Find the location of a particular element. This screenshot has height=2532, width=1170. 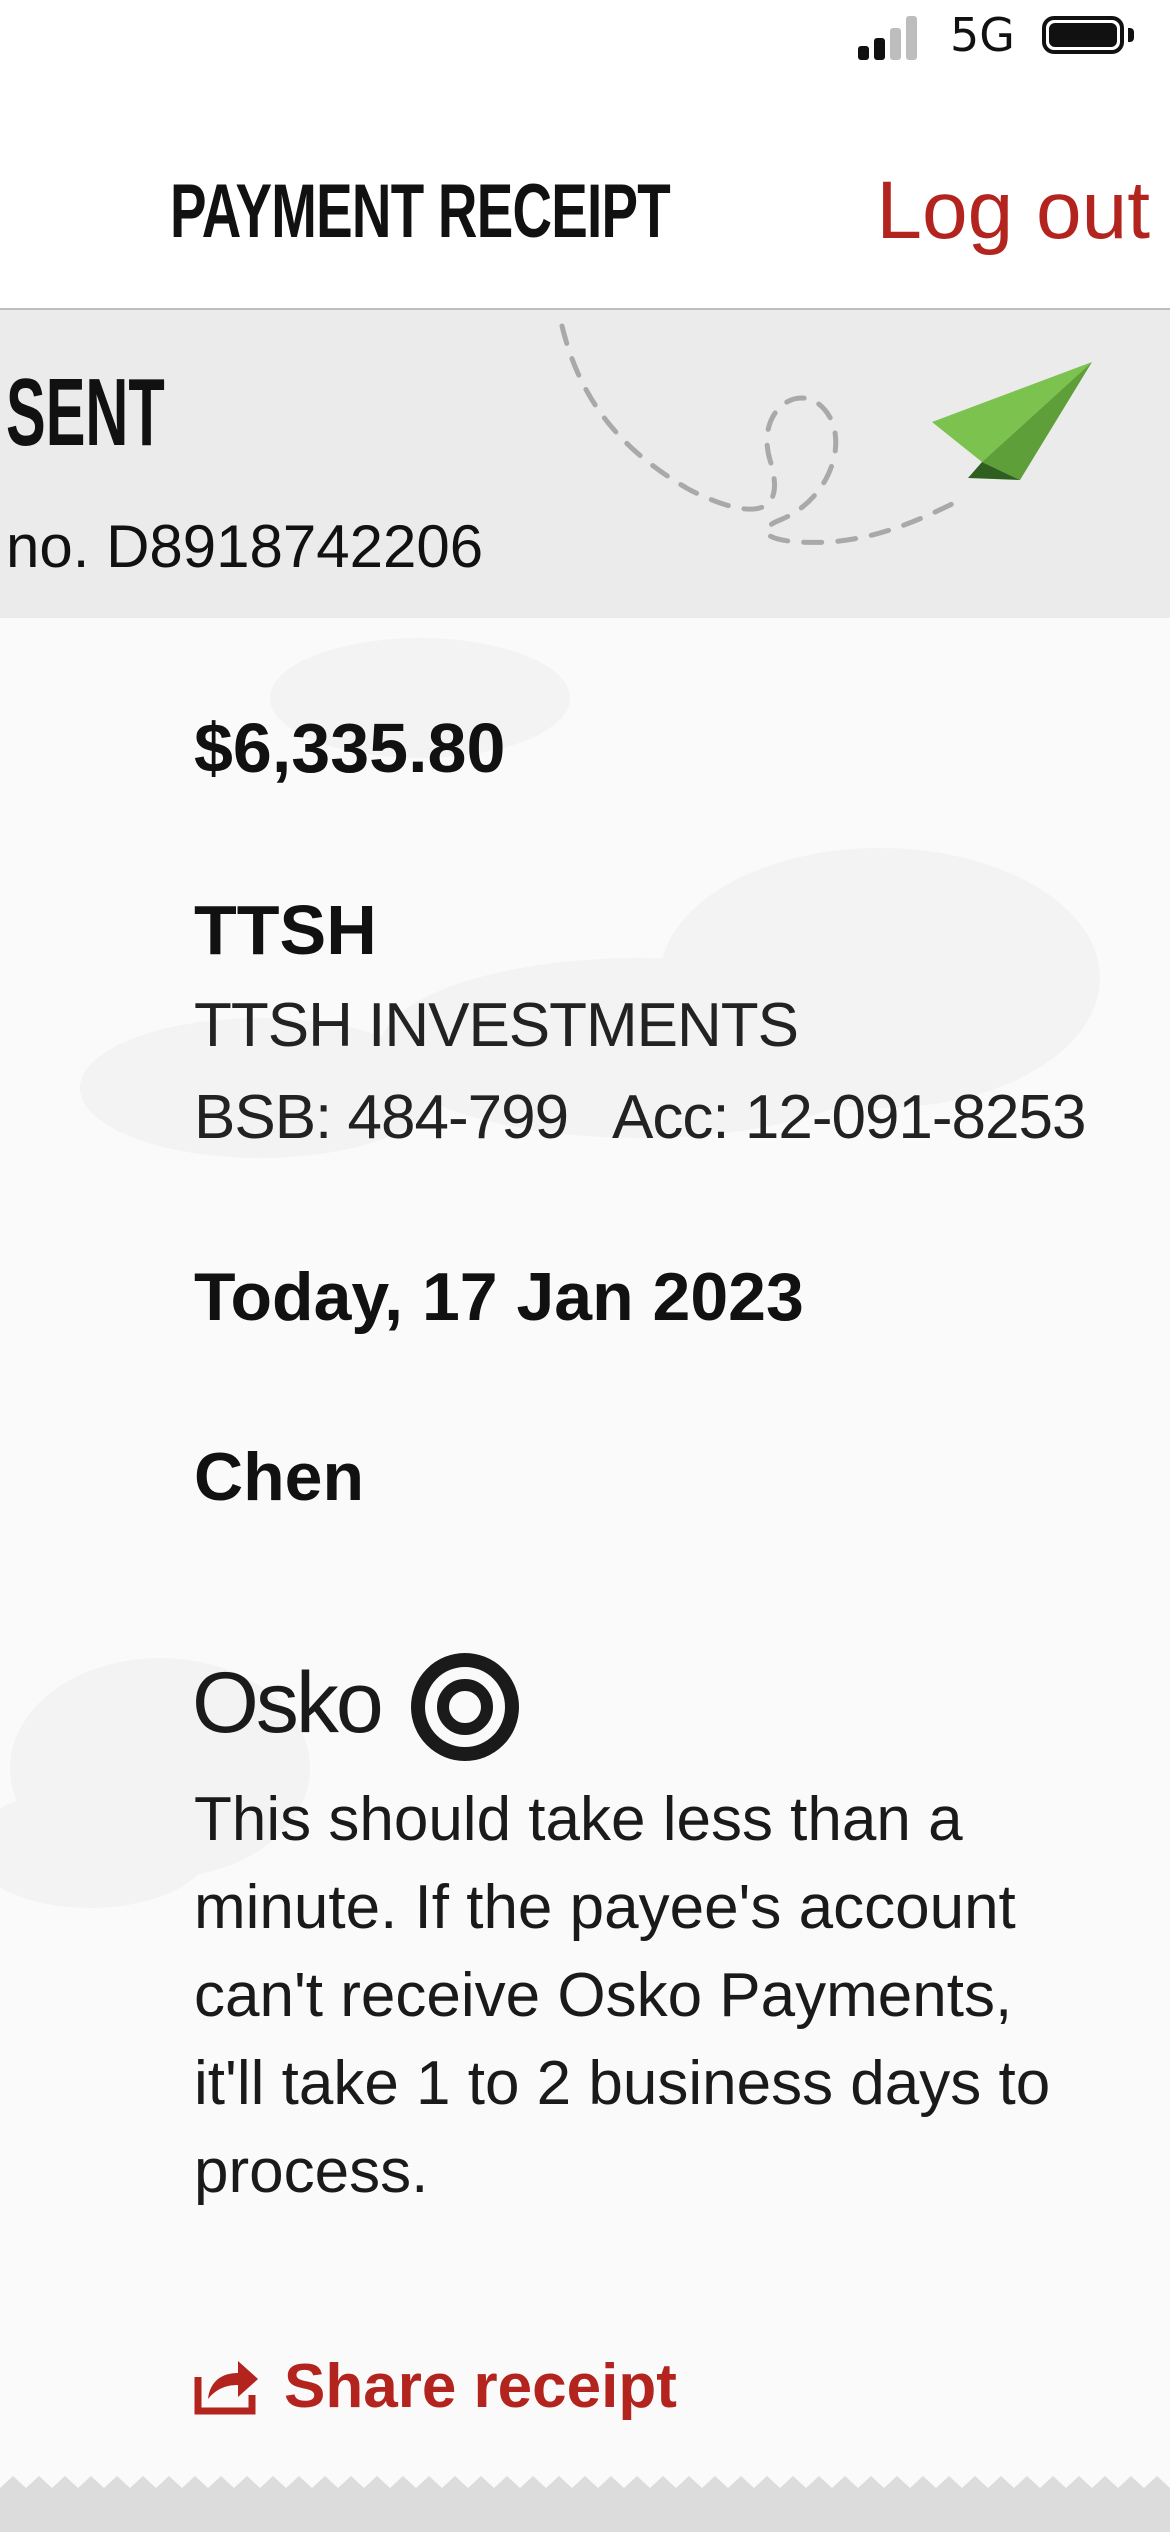

payment-date: Today, 17 Jan 2023 is located at coordinates (499, 1297).